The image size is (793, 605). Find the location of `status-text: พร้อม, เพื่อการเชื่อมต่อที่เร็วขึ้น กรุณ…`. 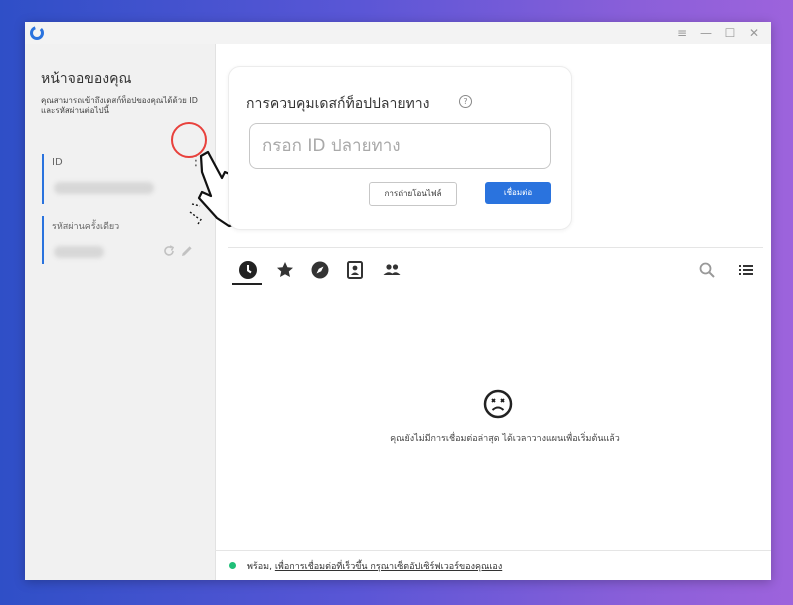

status-text: พร้อม, เพื่อการเชื่อมต่อที่เร็วขึ้น กรุณ… is located at coordinates (374, 566).